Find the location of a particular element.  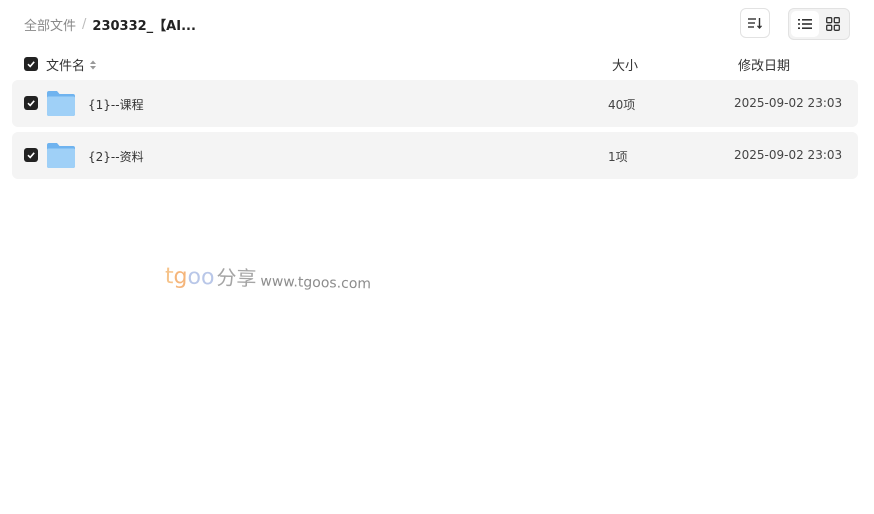

watermark: t g oo 分享 www.tgoos.com is located at coordinates (268, 277).